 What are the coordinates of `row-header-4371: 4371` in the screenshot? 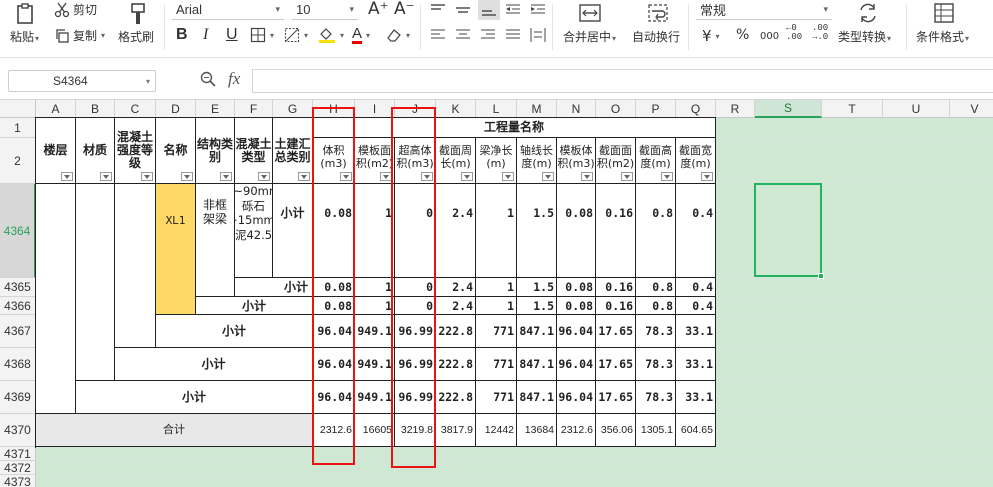 It's located at (18, 454).